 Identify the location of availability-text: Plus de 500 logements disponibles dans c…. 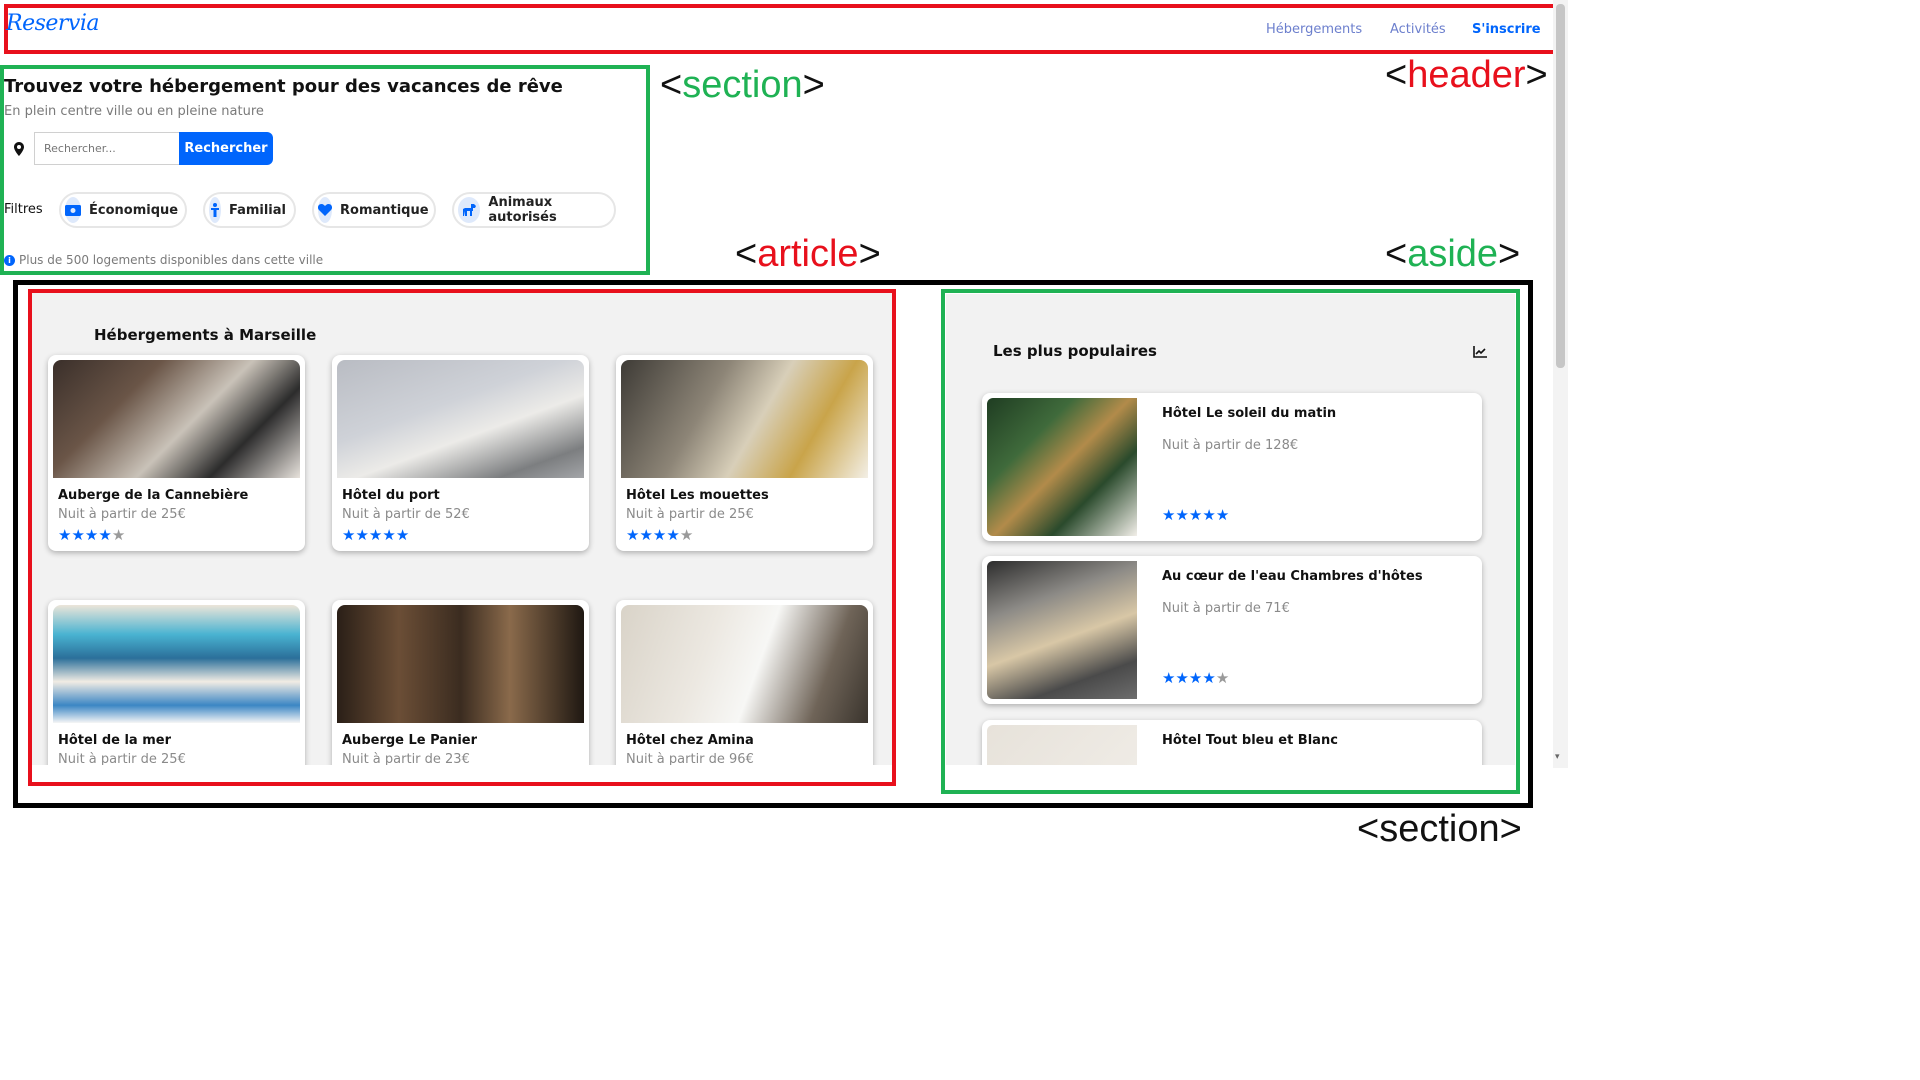
(171, 260).